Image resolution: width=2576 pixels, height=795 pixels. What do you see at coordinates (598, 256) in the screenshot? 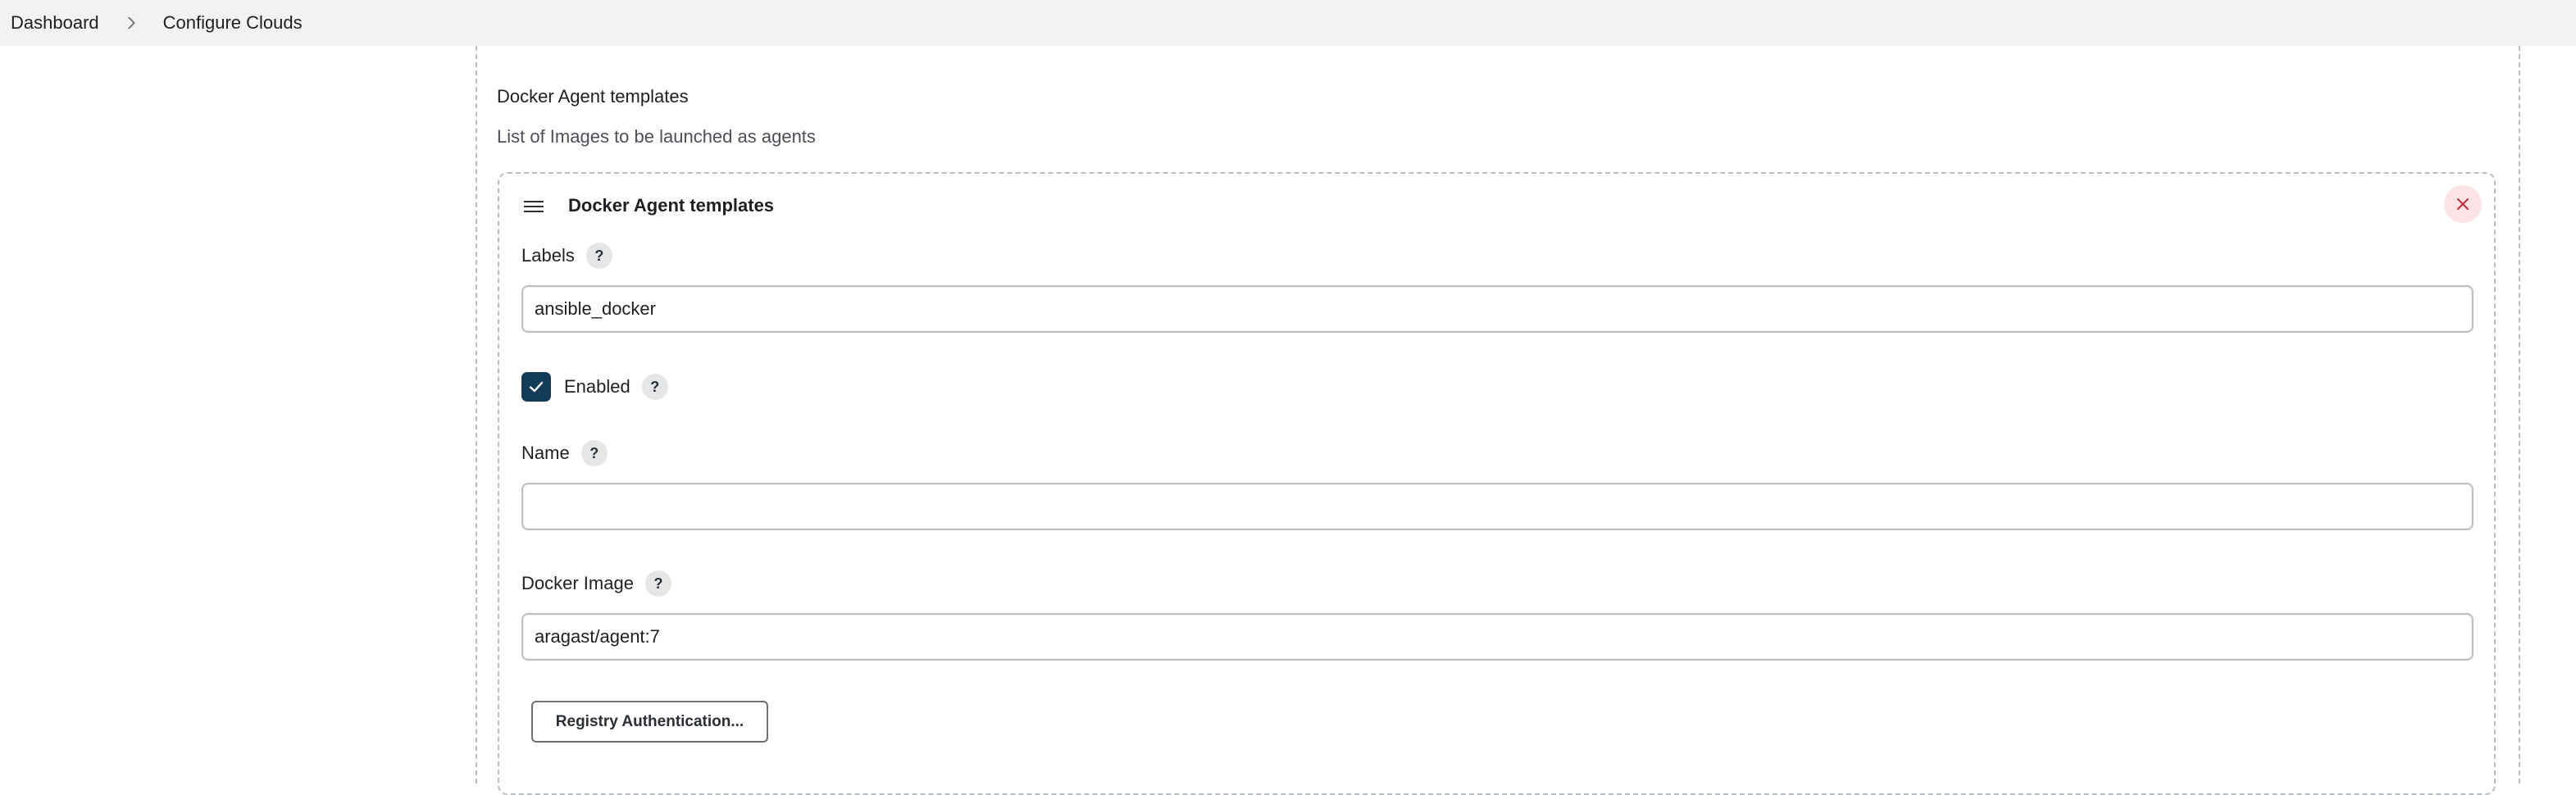
I see `labels-help-icon: ?` at bounding box center [598, 256].